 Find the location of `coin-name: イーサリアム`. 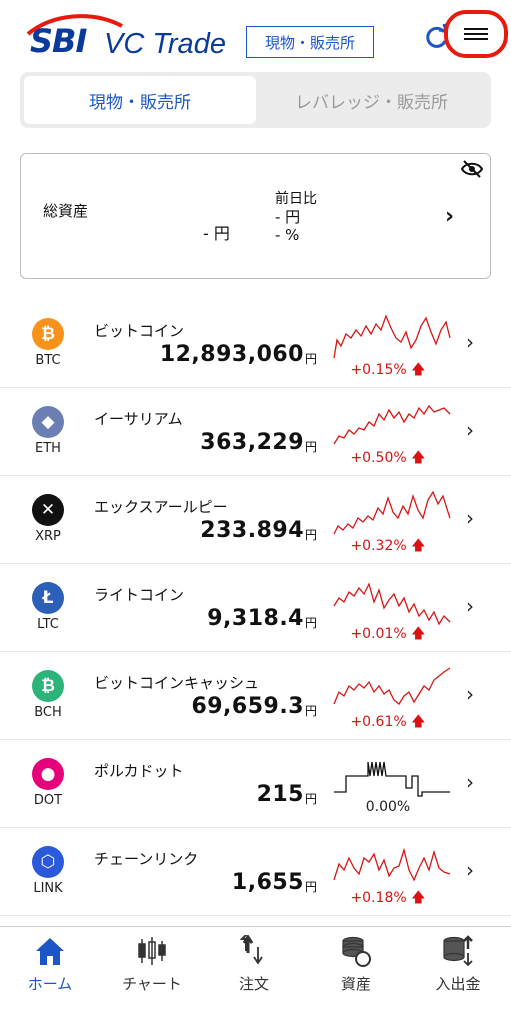

coin-name: イーサリアム is located at coordinates (138, 419).